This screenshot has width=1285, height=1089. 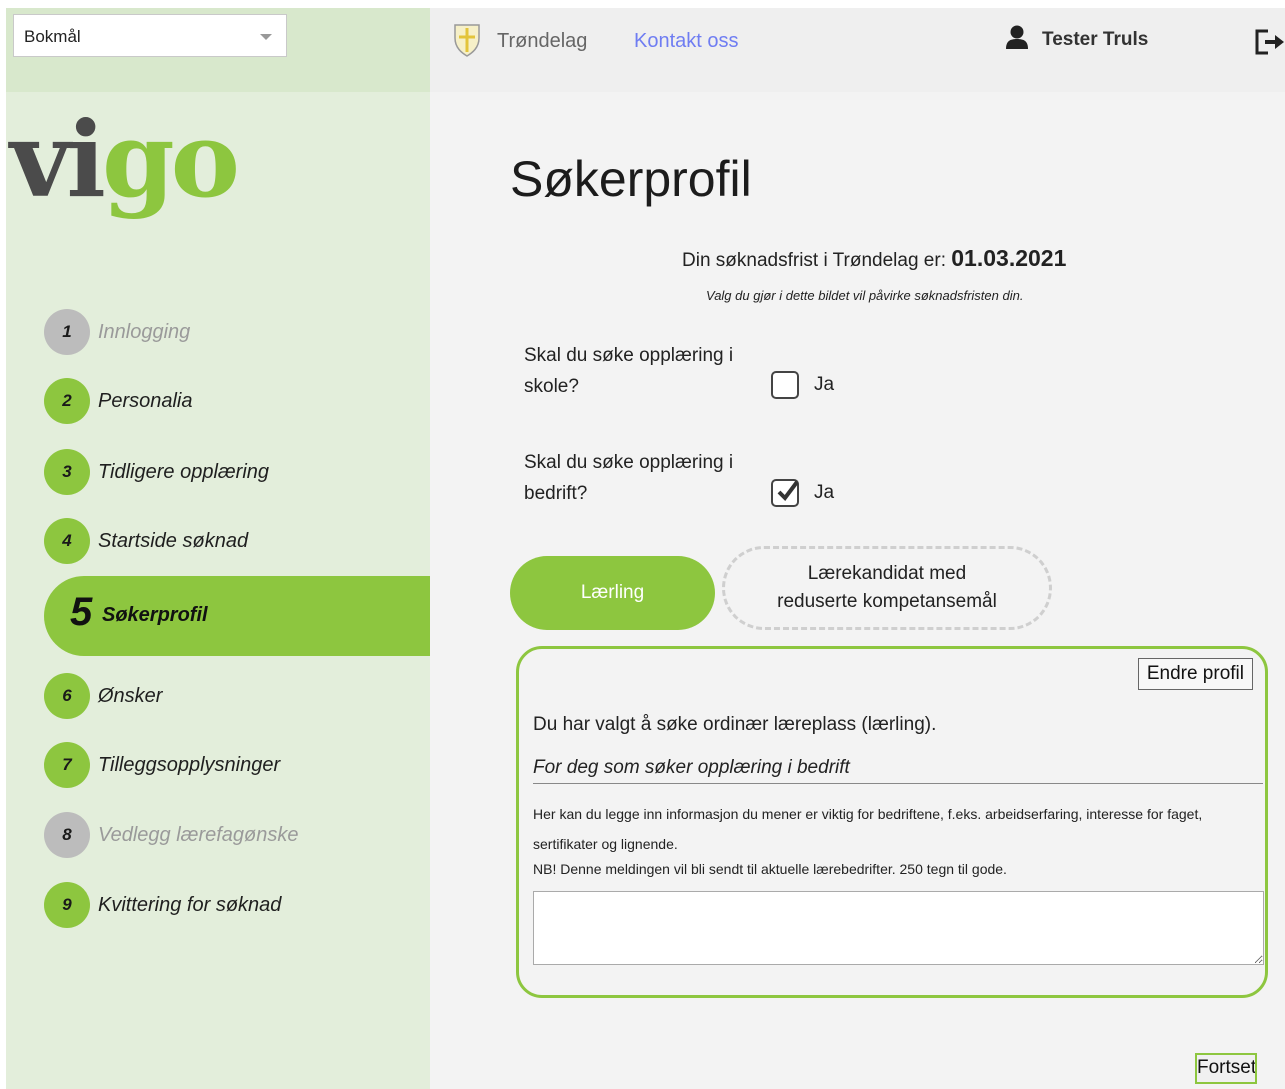 What do you see at coordinates (155, 615) in the screenshot?
I see `step-label: Søkerprofil` at bounding box center [155, 615].